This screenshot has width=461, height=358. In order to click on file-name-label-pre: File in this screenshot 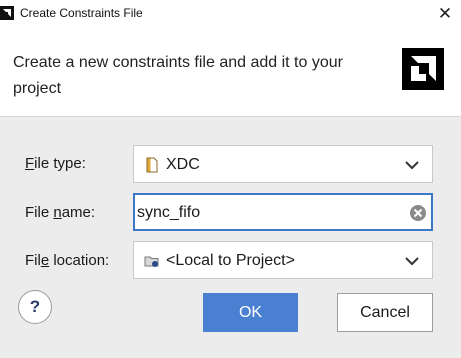, I will do `click(39, 212)`.